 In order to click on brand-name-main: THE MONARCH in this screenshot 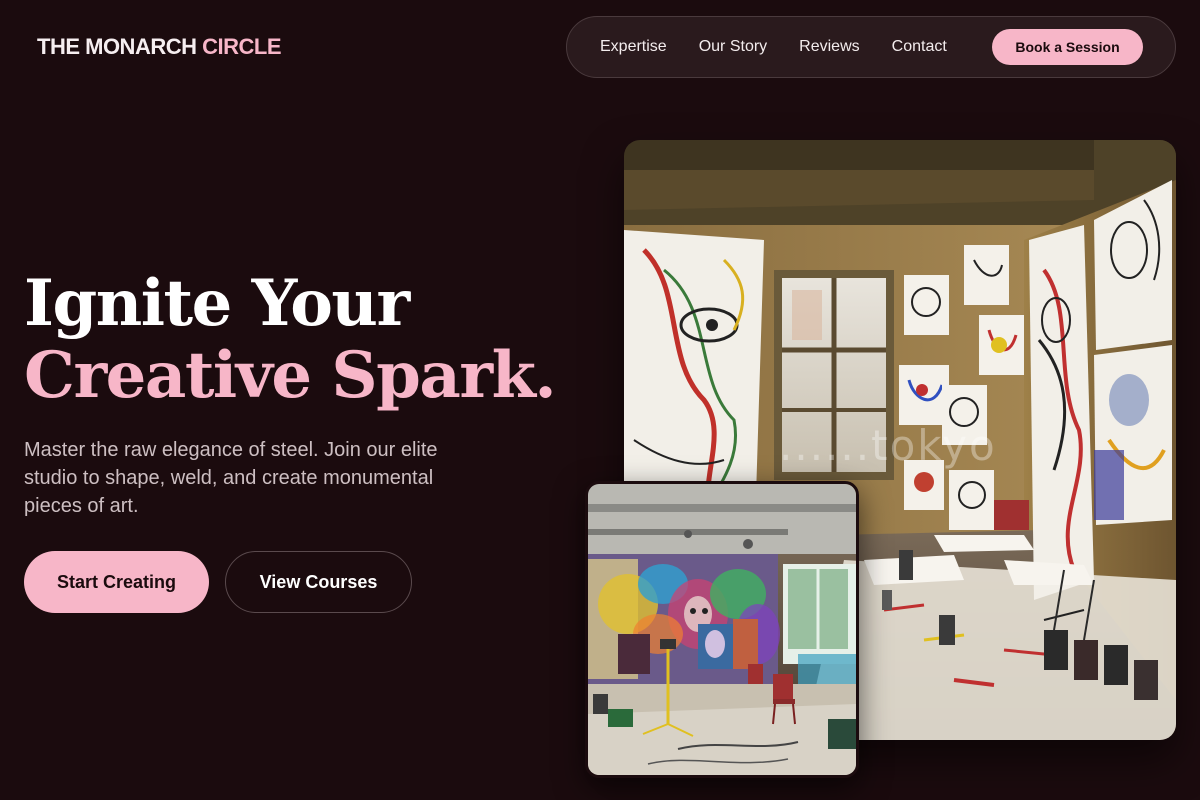, I will do `click(117, 46)`.